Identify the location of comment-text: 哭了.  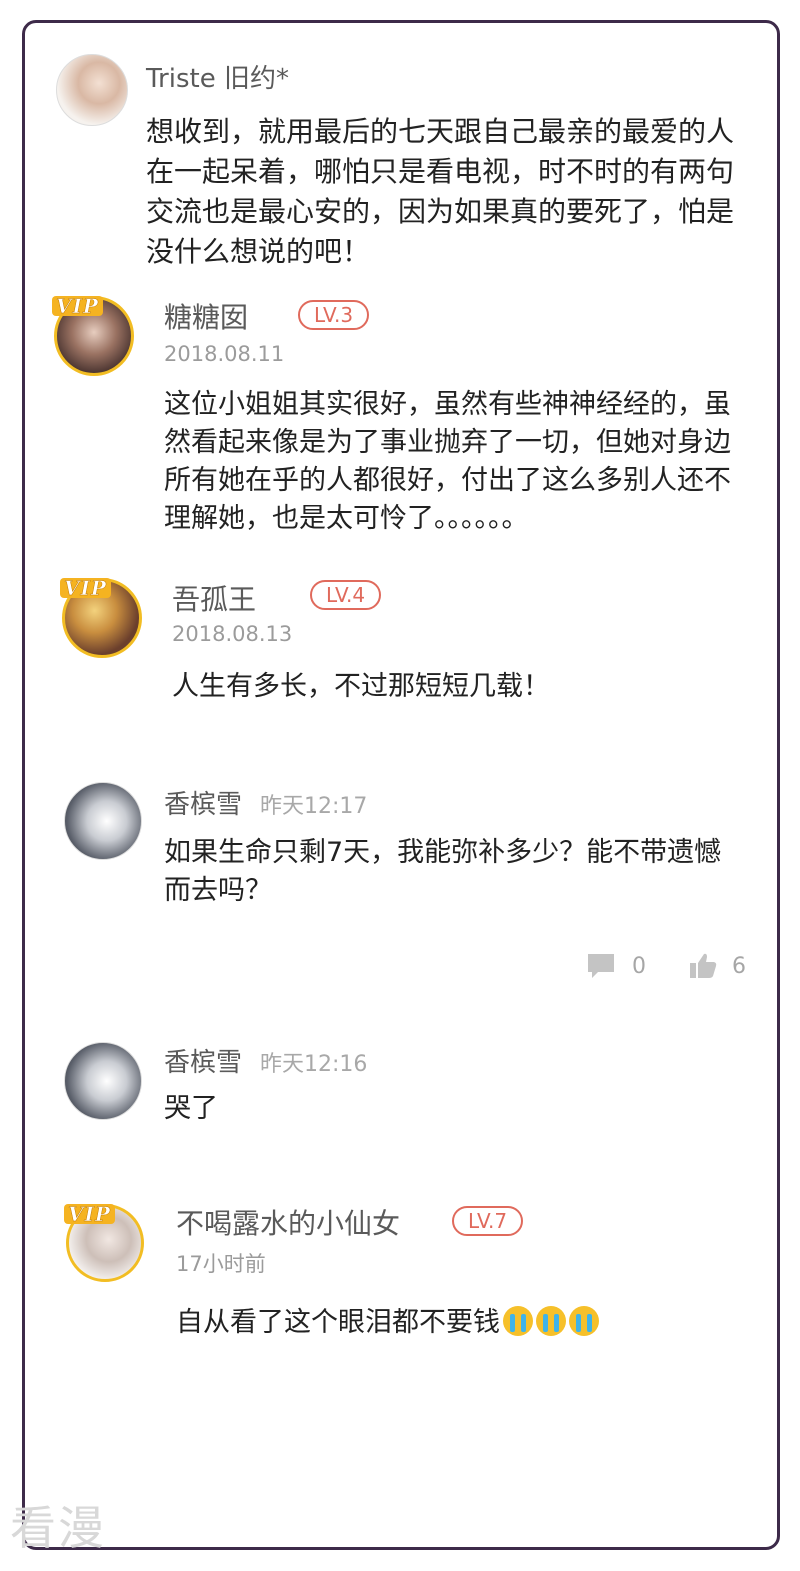
(191, 1108).